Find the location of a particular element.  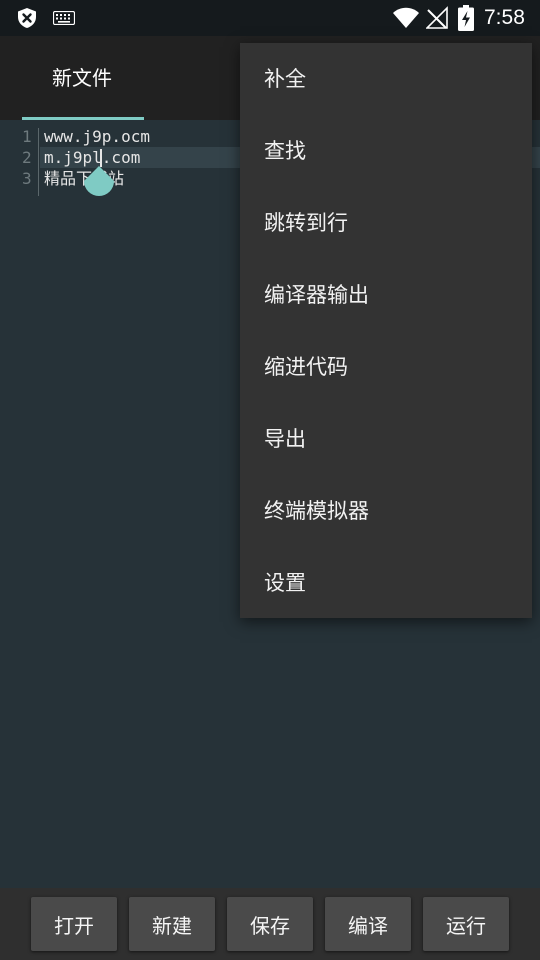

gutter-divider is located at coordinates (38, 162).